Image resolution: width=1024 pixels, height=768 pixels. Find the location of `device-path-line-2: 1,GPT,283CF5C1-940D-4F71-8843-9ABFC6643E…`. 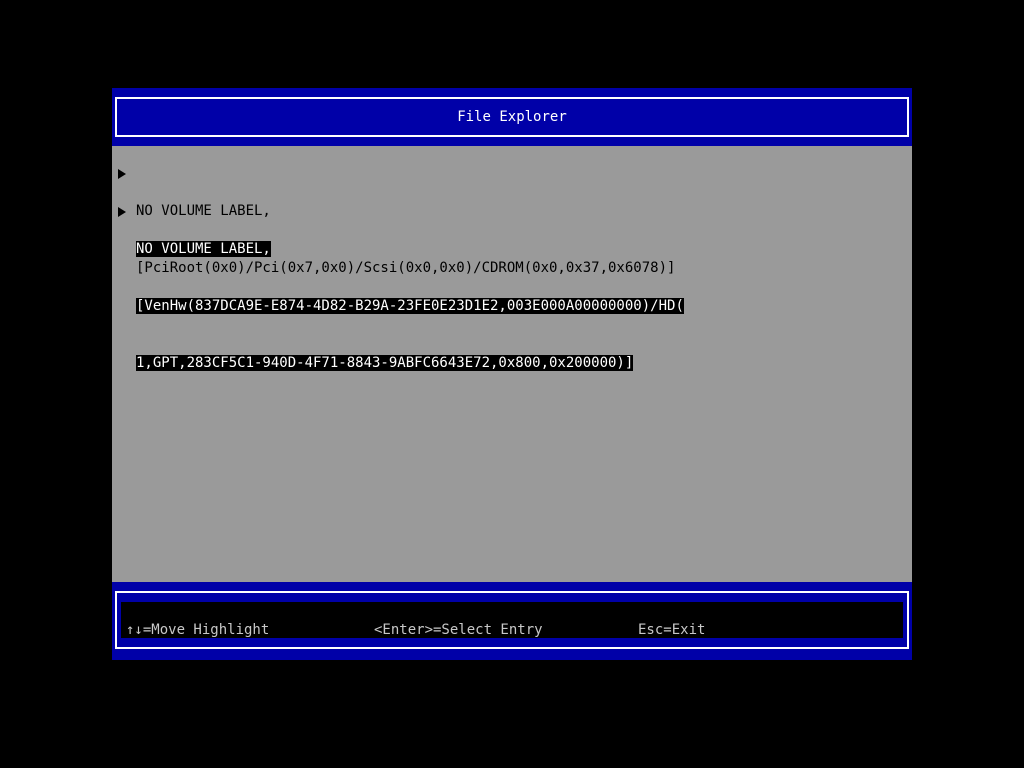

device-path-line-2: 1,GPT,283CF5C1-940D-4F71-8843-9ABFC6643E… is located at coordinates (385, 363).